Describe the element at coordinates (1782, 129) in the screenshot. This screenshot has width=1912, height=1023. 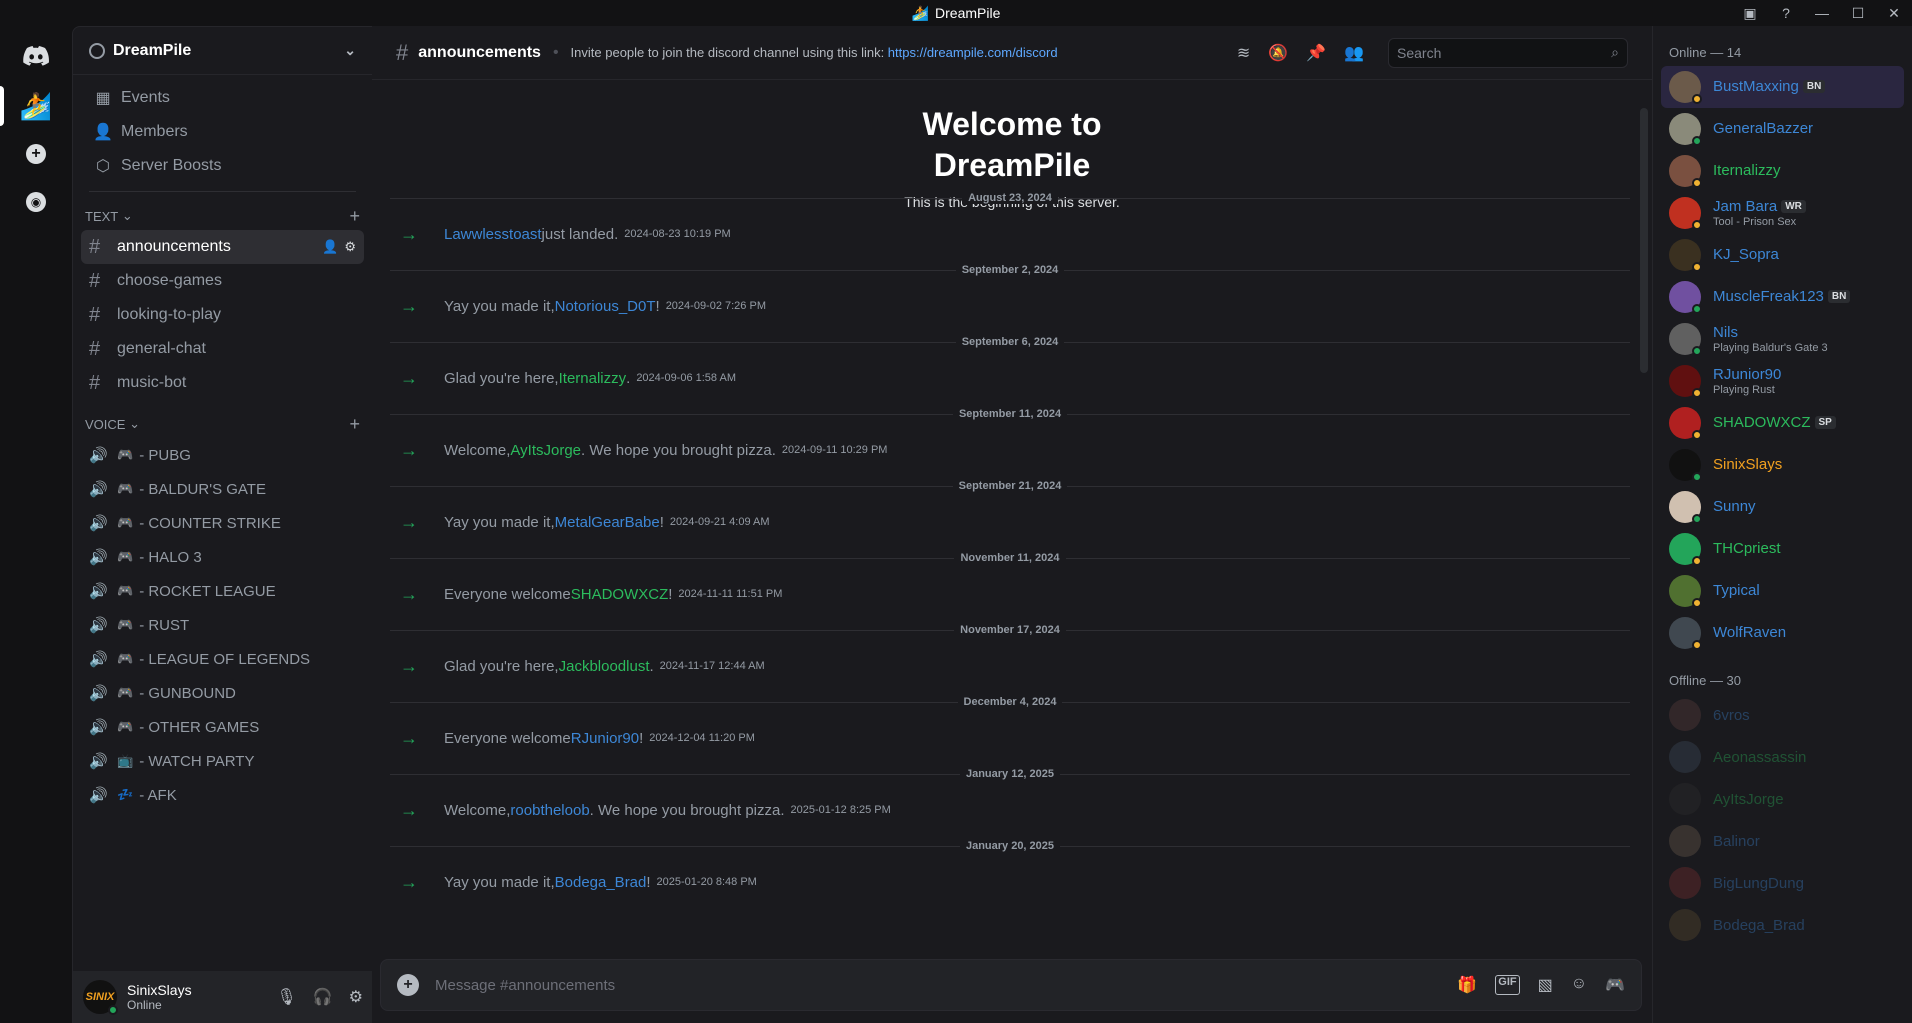
I see `member-item: GeneralBazzer` at that location.